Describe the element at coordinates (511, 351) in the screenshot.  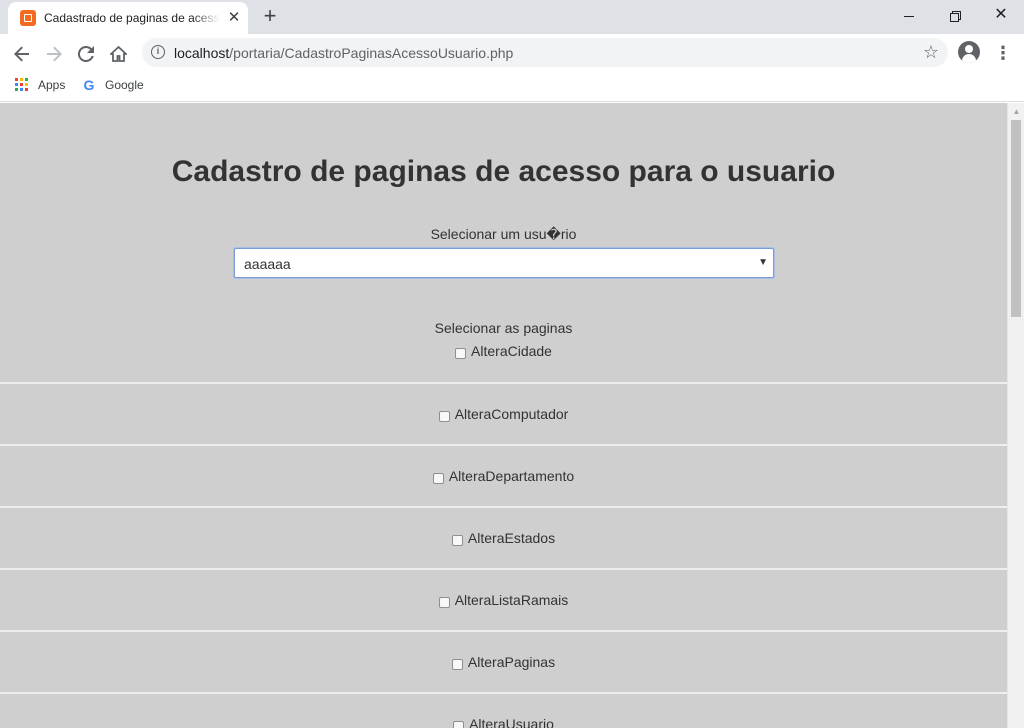
I see `page-option-label: AlteraCidade` at that location.